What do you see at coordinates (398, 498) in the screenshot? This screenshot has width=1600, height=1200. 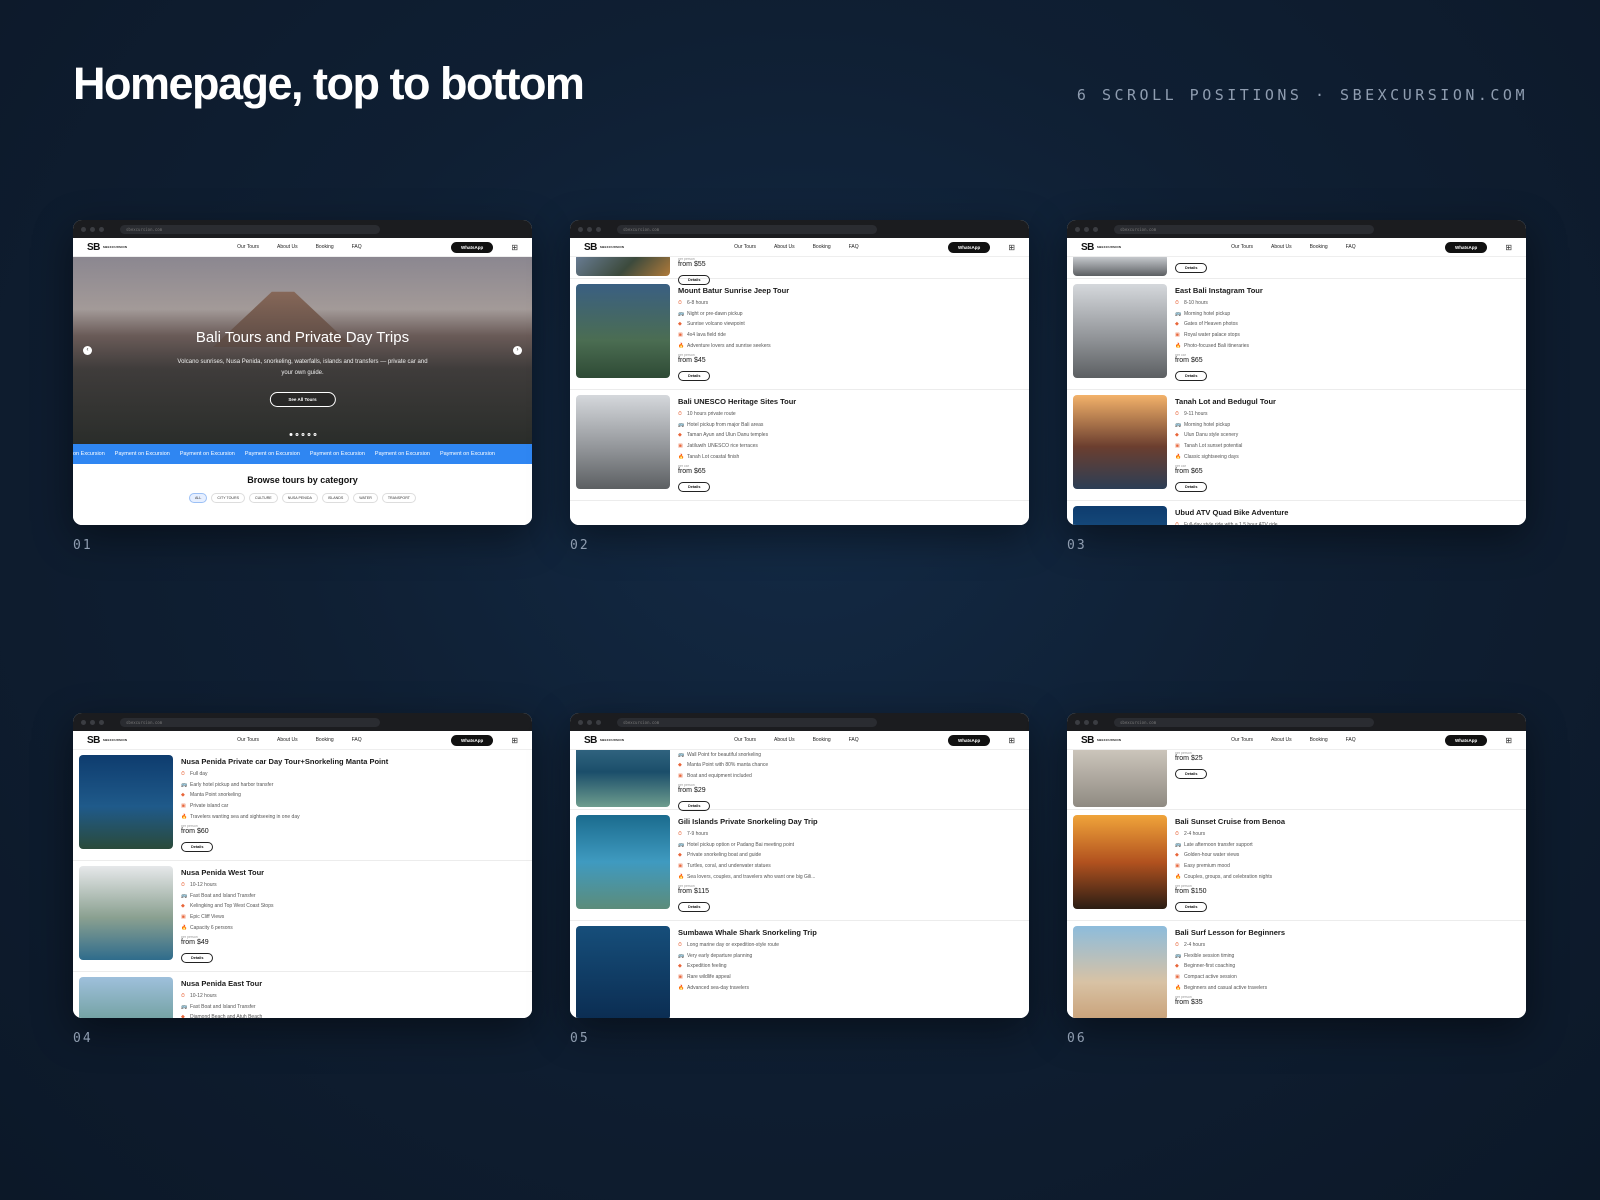 I see `category-chip-transport: TRANSPORT` at bounding box center [398, 498].